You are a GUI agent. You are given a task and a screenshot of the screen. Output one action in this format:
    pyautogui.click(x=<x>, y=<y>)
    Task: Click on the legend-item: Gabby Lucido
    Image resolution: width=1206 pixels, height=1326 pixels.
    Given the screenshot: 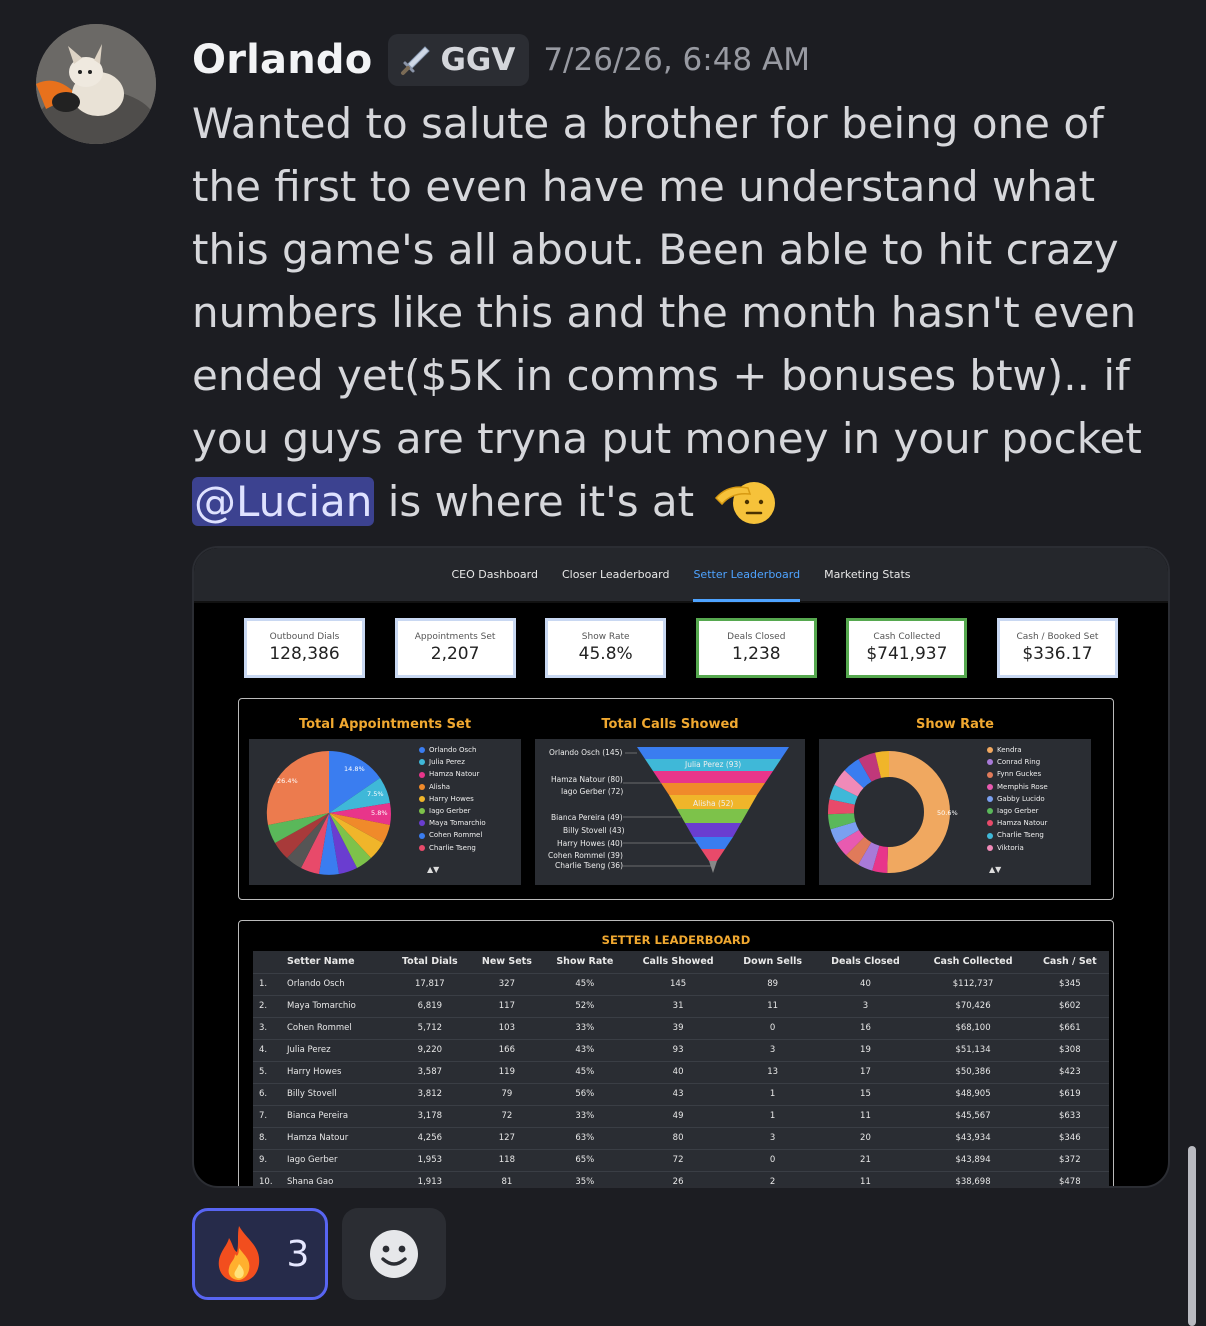 What is the action you would take?
    pyautogui.click(x=1017, y=799)
    